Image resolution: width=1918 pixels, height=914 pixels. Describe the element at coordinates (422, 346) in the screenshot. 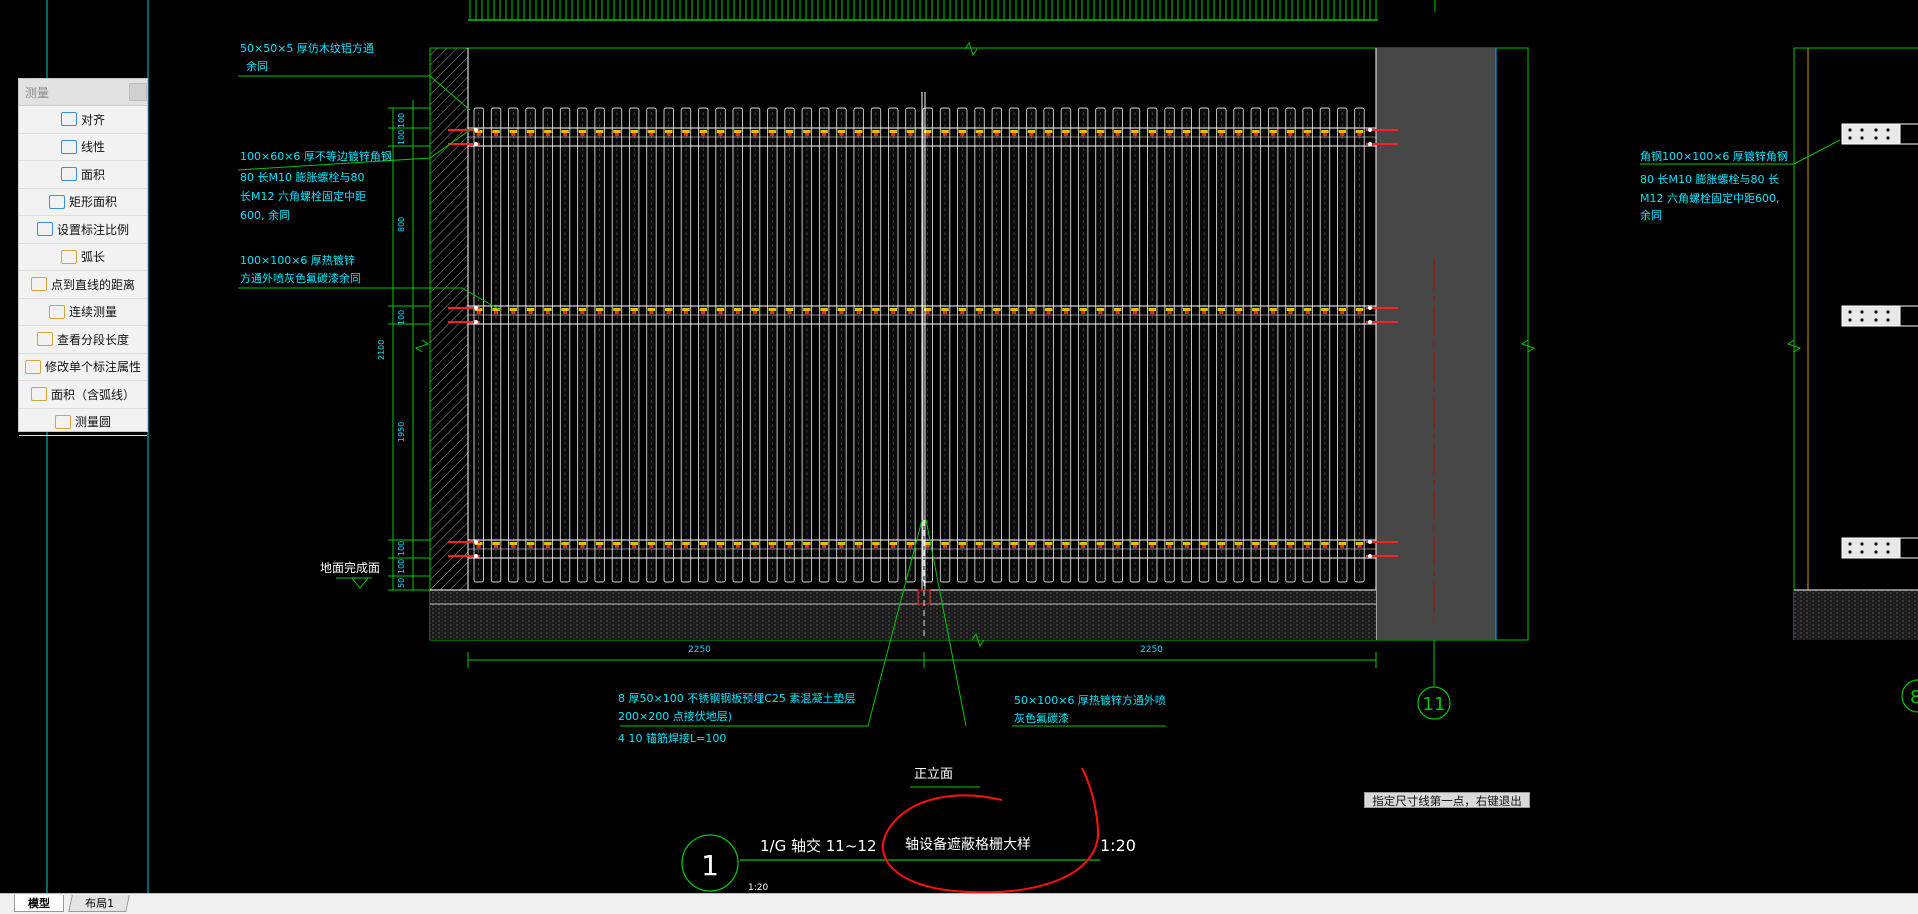

I see `break-mark-left` at that location.